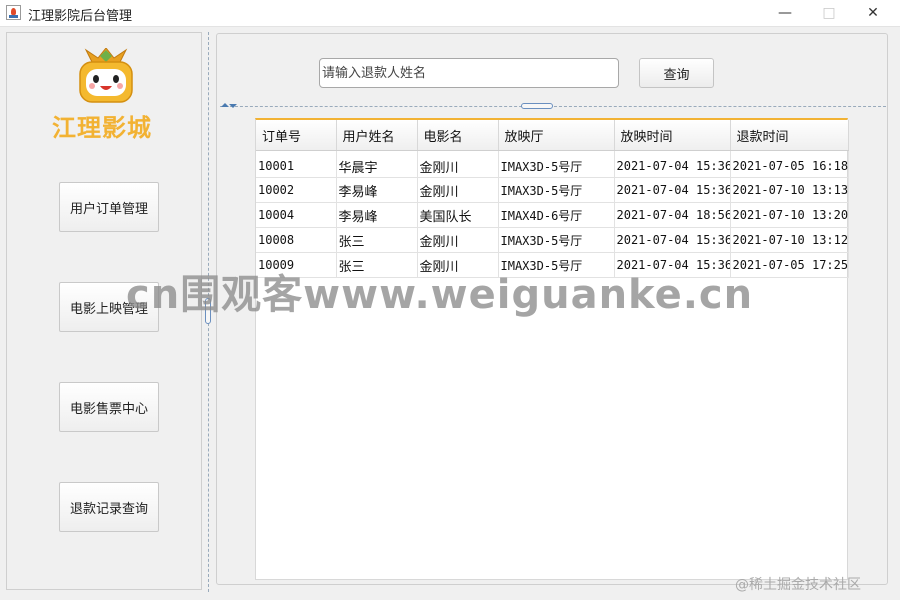 This screenshot has width=900, height=600. What do you see at coordinates (440, 295) in the screenshot?
I see `site-watermark: cn围观客www.weiguanke.cn` at bounding box center [440, 295].